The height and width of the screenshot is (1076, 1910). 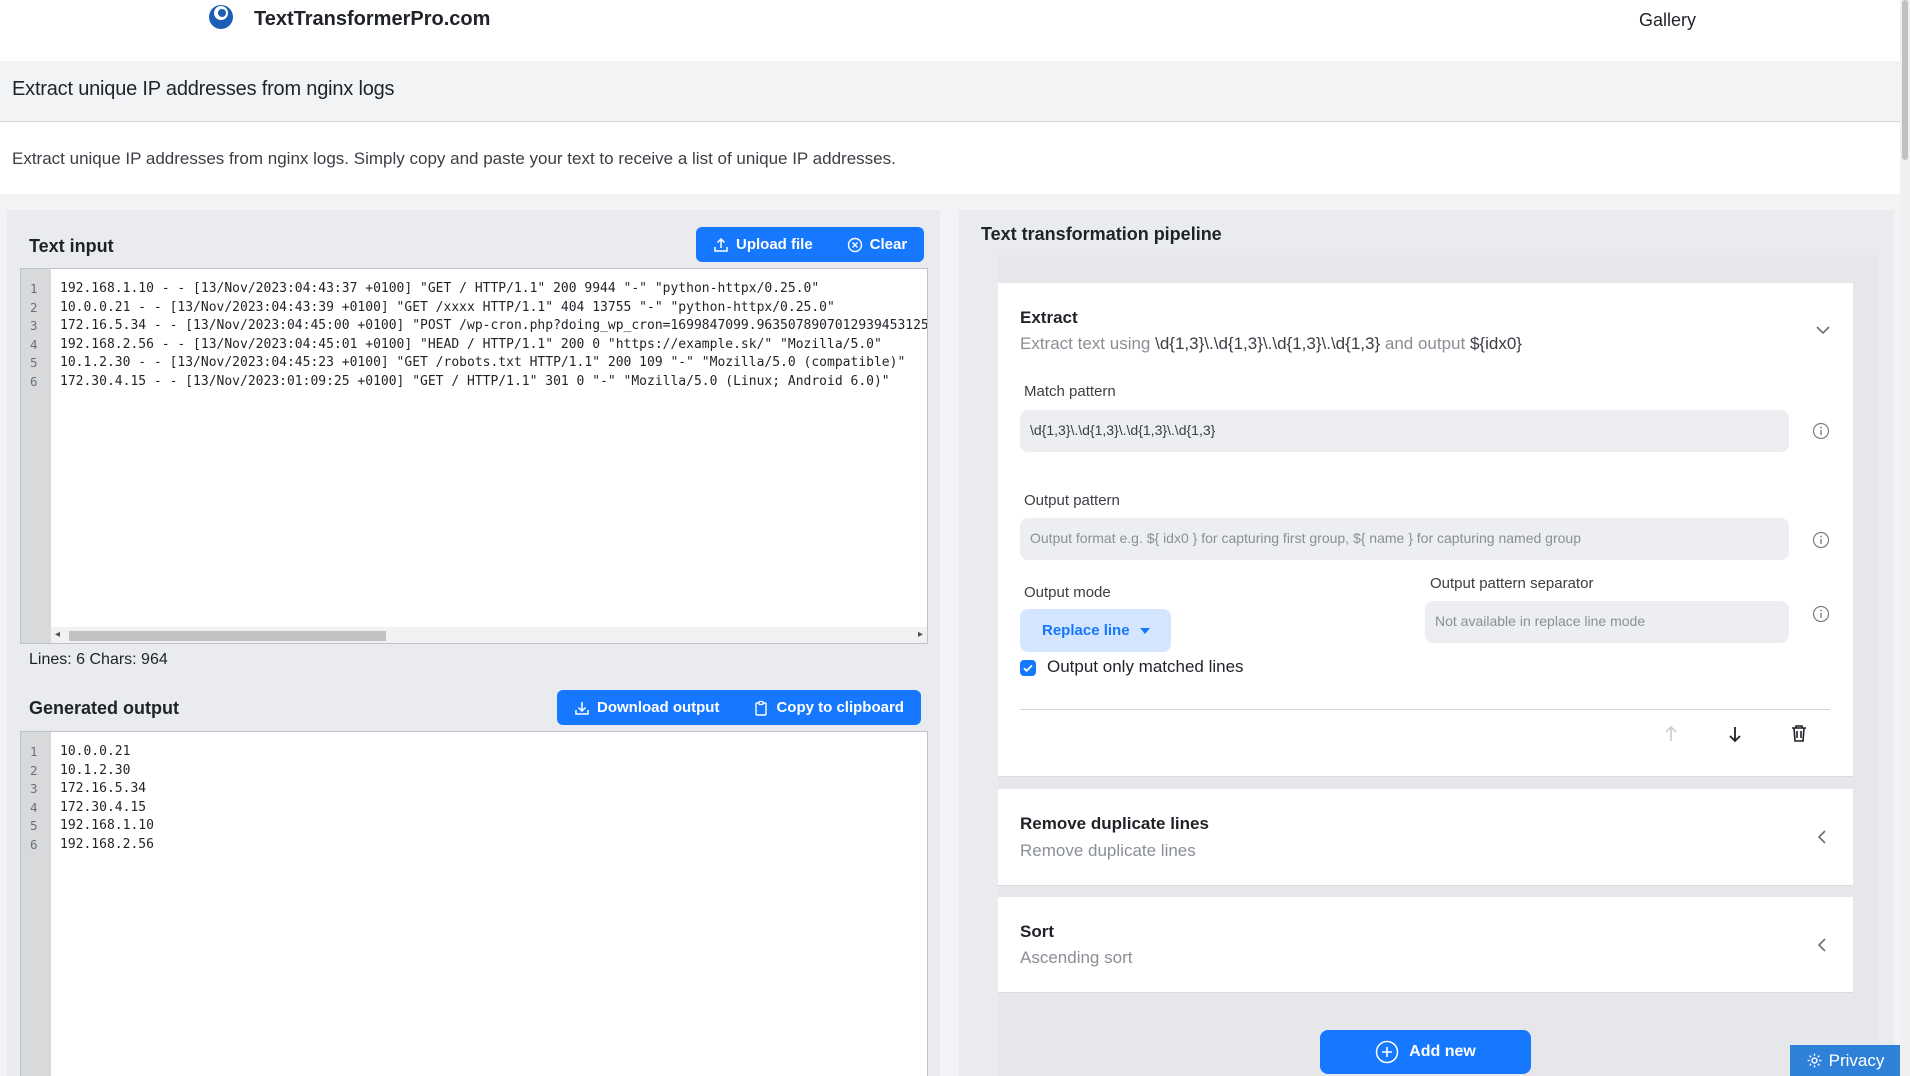 What do you see at coordinates (1905, 538) in the screenshot?
I see `page-scrollbar` at bounding box center [1905, 538].